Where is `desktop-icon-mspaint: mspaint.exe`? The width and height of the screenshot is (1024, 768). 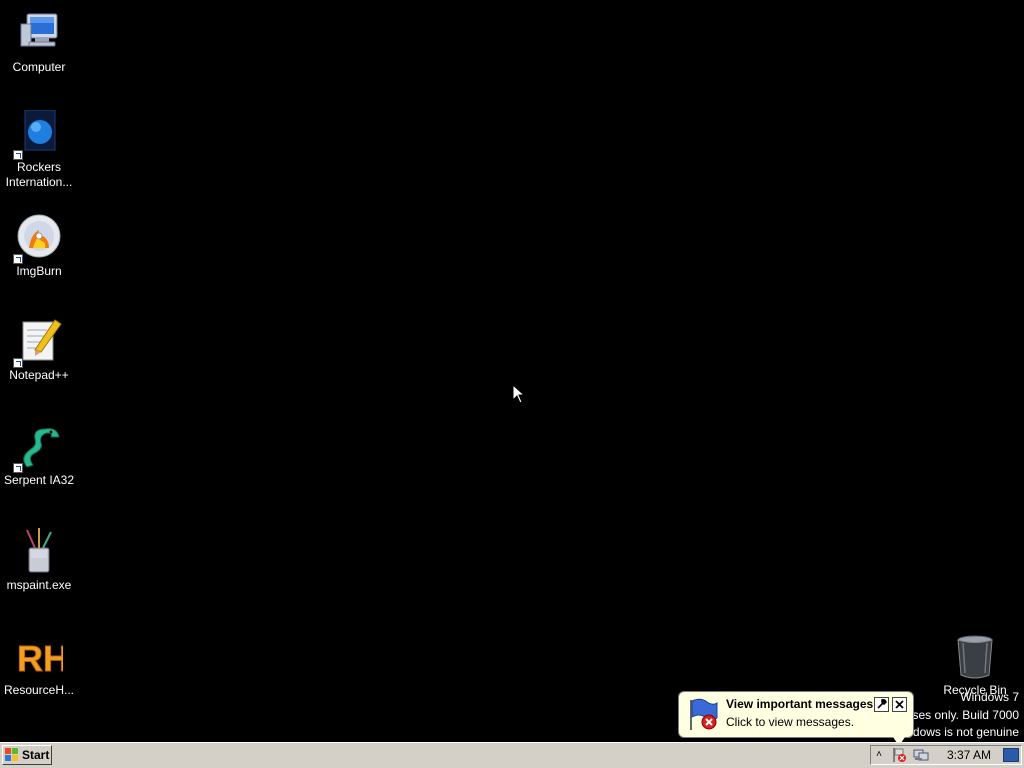
desktop-icon-mspaint: mspaint.exe is located at coordinates (39, 560).